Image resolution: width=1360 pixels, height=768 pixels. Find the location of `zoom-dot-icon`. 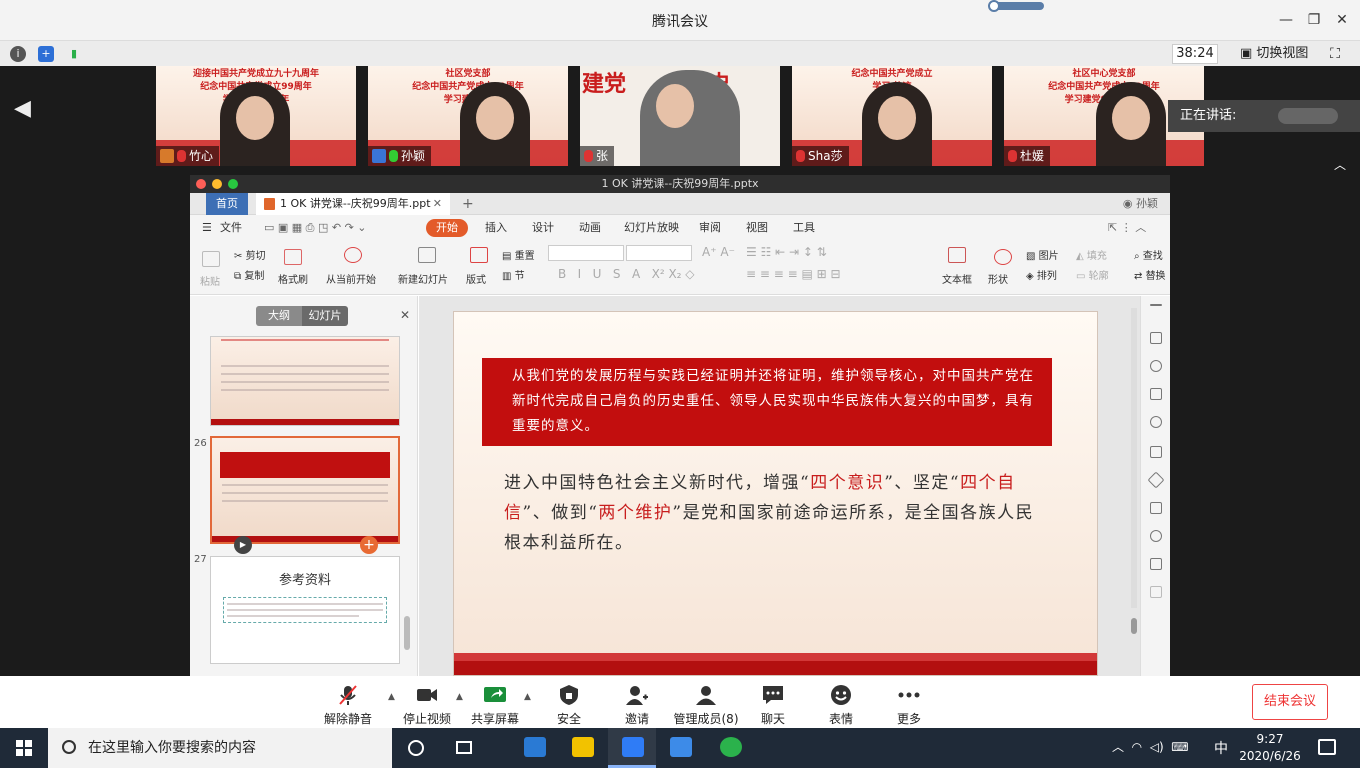

zoom-dot-icon is located at coordinates (233, 184).